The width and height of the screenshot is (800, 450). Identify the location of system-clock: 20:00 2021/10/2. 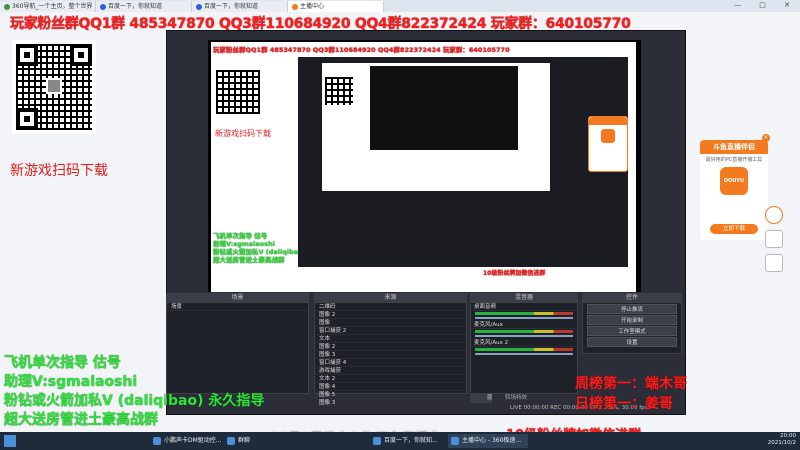
(782, 440).